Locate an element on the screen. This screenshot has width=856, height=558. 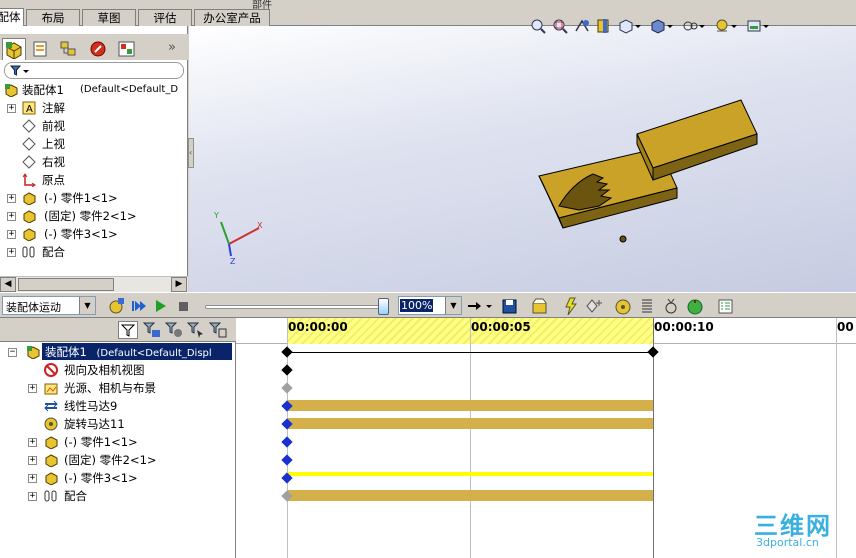
mates-icon is located at coordinates (50, 496).